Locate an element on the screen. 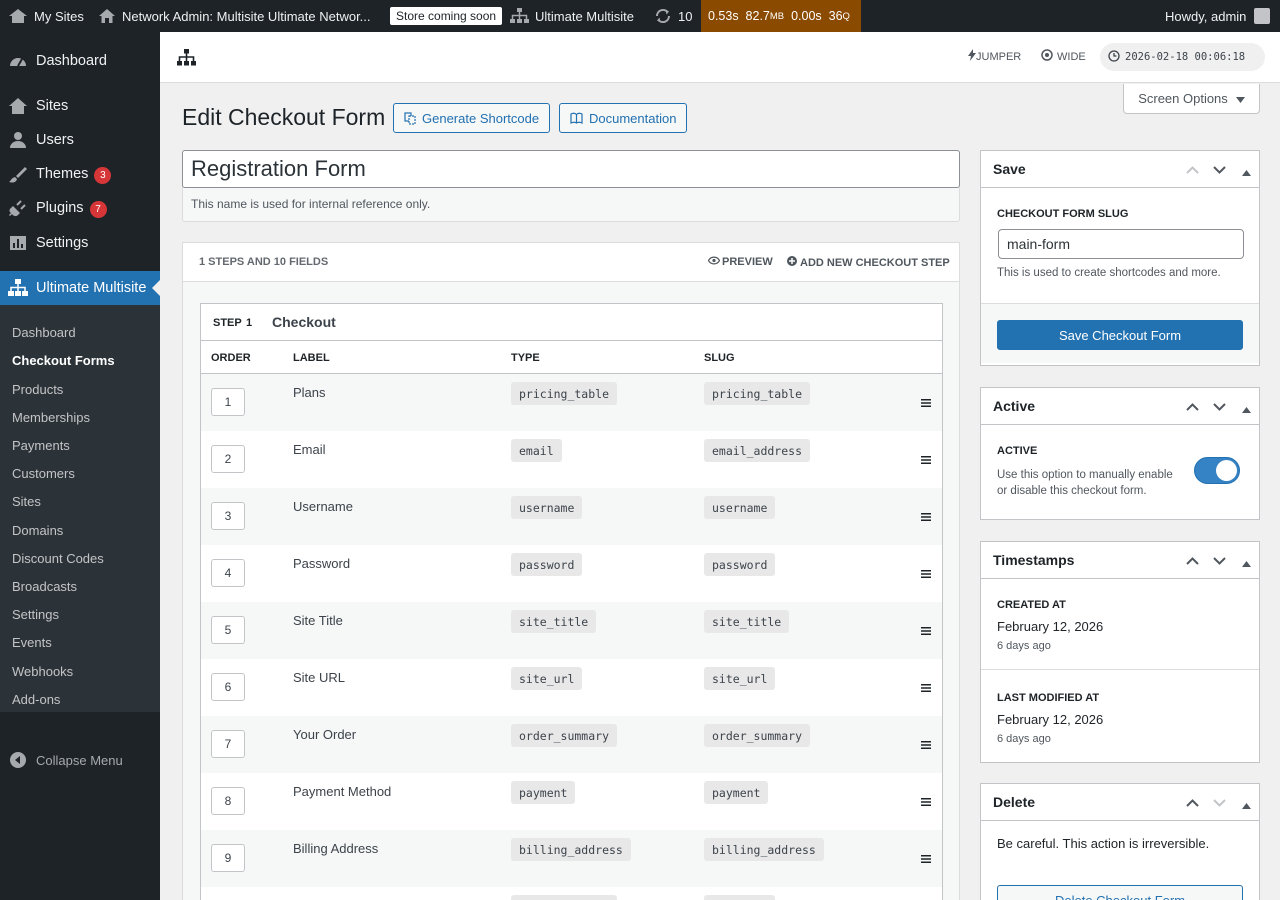 Image resolution: width=1280 pixels, height=900 pixels. table-row: 3 Username username username is located at coordinates (571, 516).